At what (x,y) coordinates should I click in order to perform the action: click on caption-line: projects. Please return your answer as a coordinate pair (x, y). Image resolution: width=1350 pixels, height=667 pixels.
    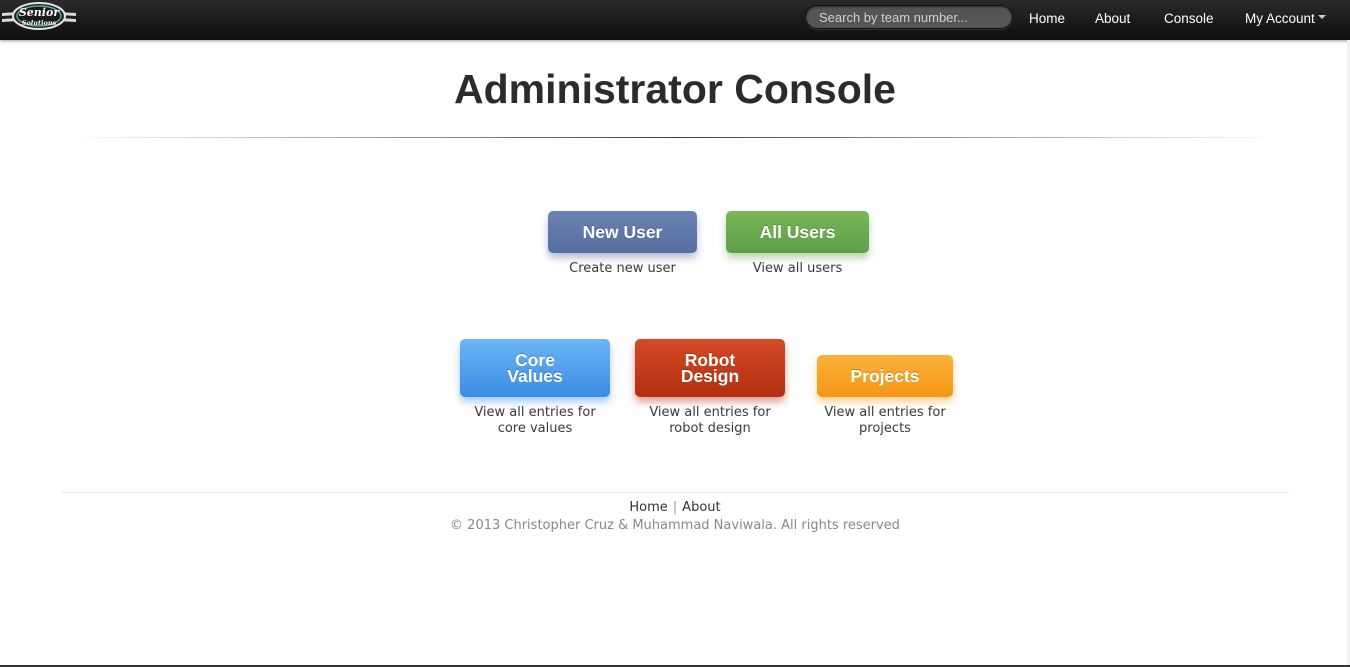
    Looking at the image, I should click on (885, 428).